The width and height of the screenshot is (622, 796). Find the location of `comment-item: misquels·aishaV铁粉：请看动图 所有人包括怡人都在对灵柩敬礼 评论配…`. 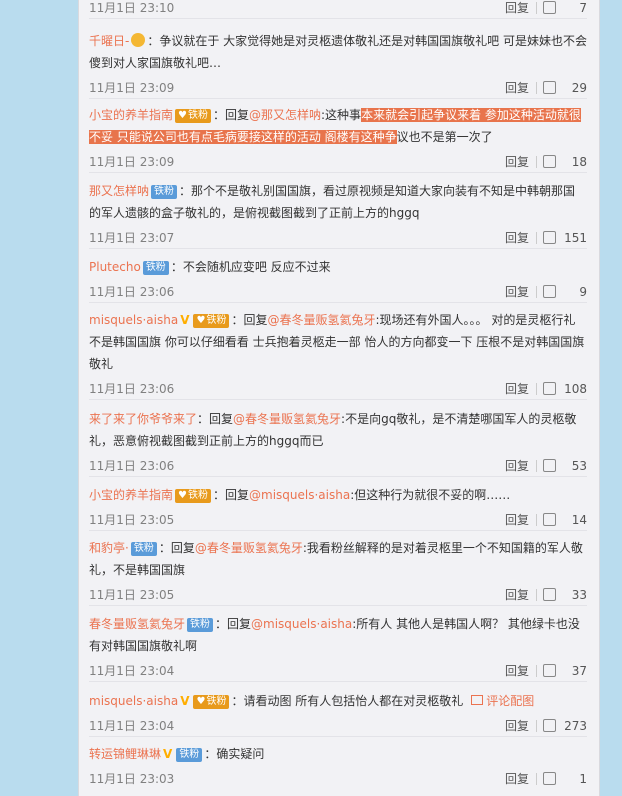

comment-item: misquels·aishaV铁粉：请看动图 所有人包括怡人都在对灵柩敬礼 评论配… is located at coordinates (338, 713).